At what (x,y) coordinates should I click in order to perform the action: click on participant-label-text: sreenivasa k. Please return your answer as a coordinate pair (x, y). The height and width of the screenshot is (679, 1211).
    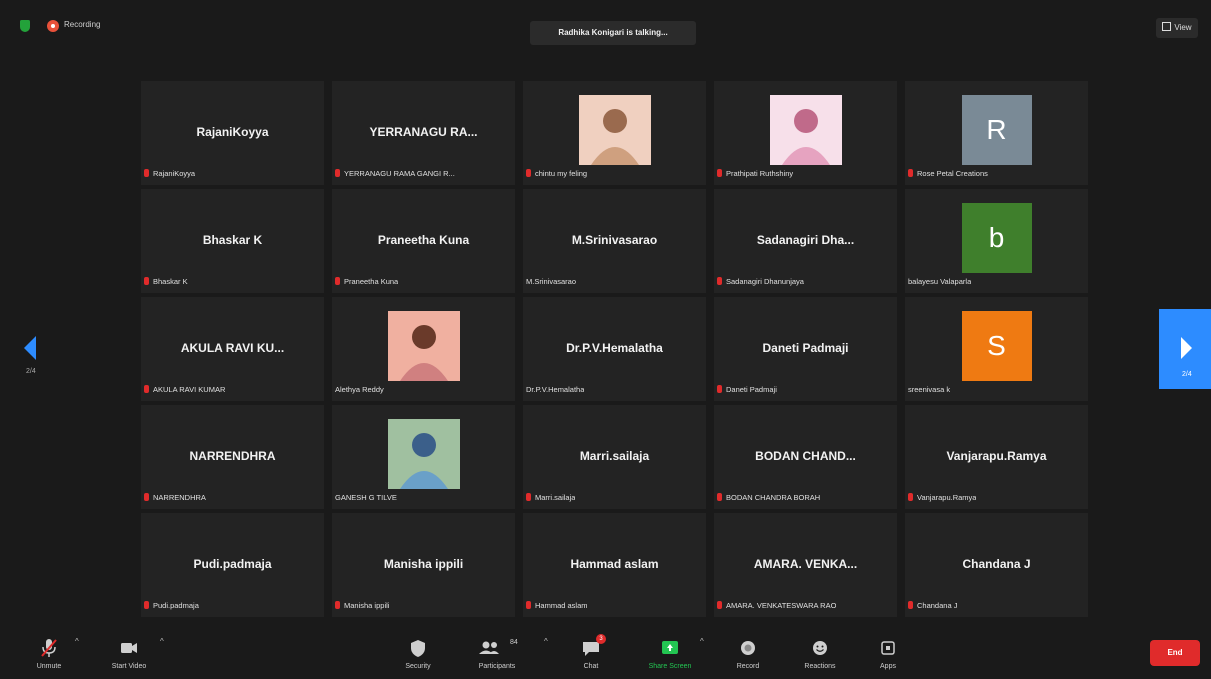
    Looking at the image, I should click on (929, 389).